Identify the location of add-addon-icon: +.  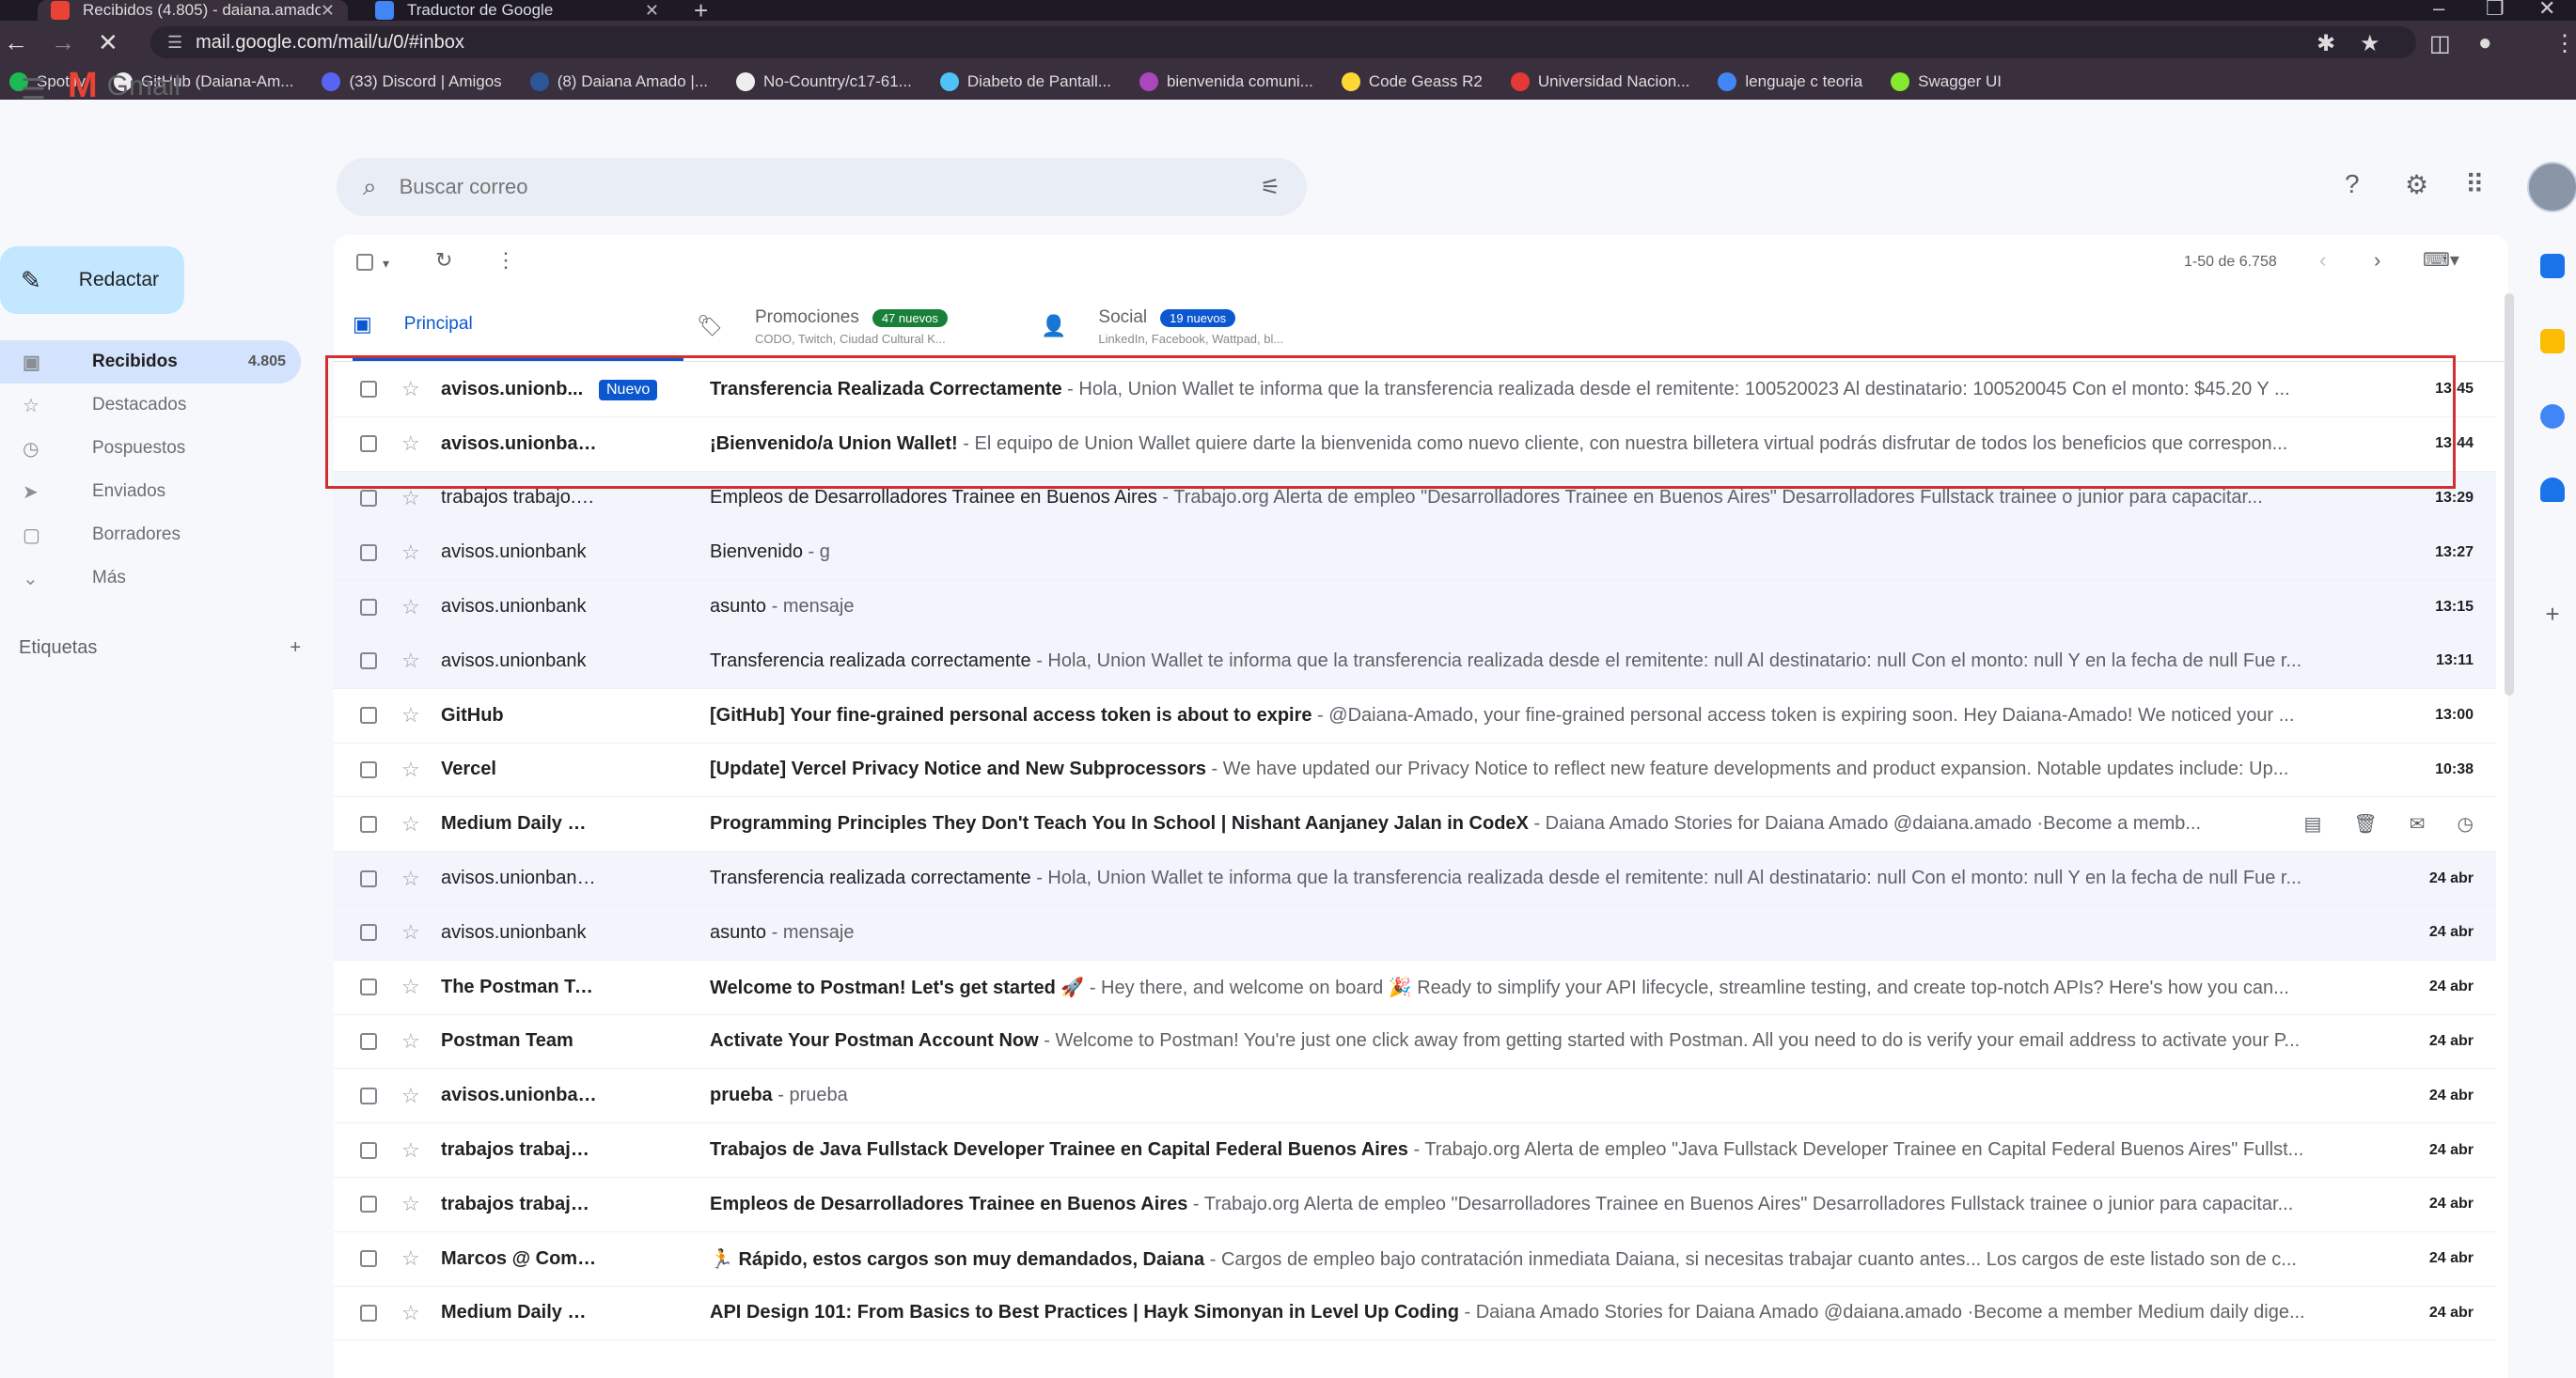
(2553, 614).